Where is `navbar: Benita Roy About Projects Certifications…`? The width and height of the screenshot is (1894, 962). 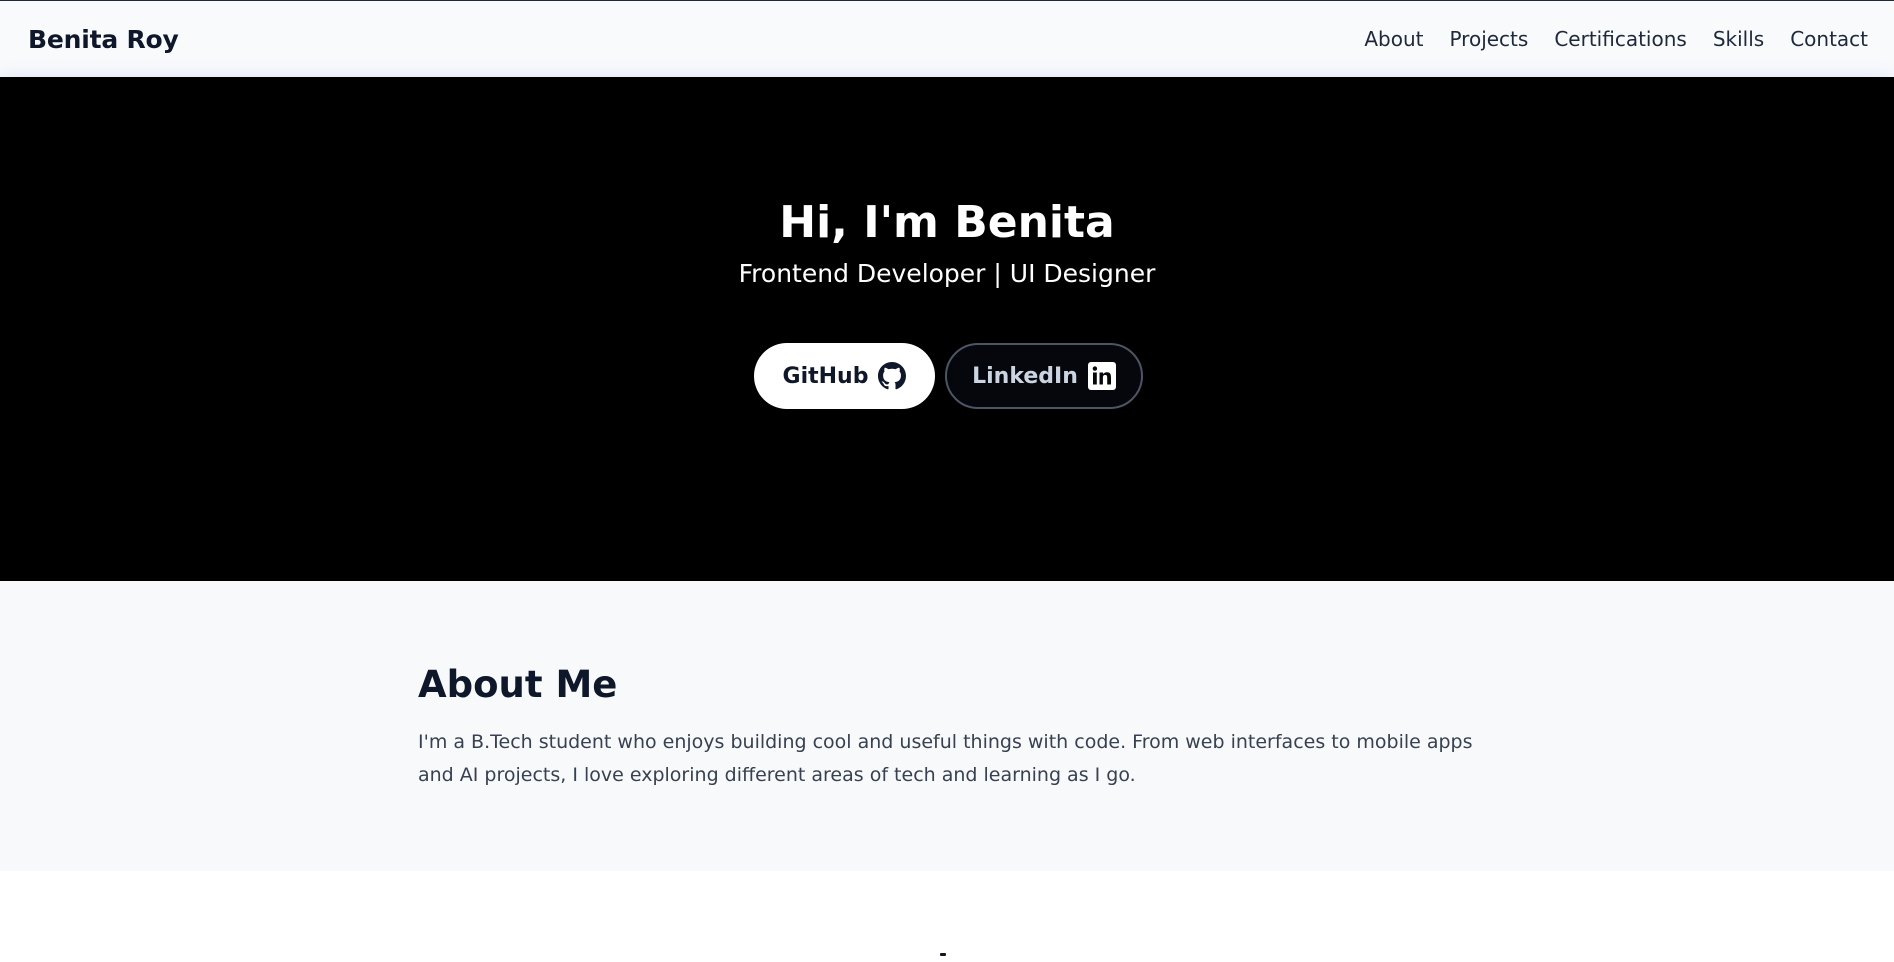
navbar: Benita Roy About Projects Certifications… is located at coordinates (947, 39).